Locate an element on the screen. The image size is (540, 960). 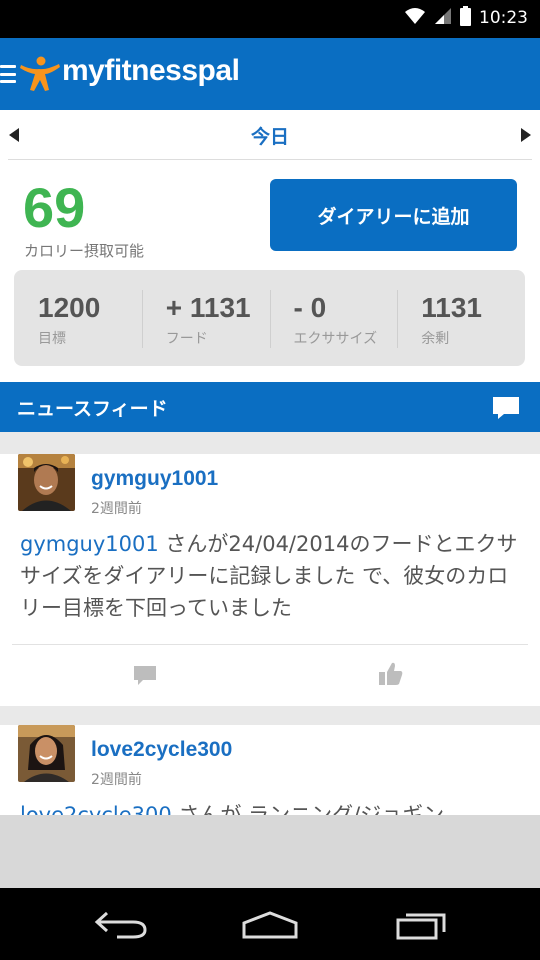
goal-value: 1200 is located at coordinates (69, 307).